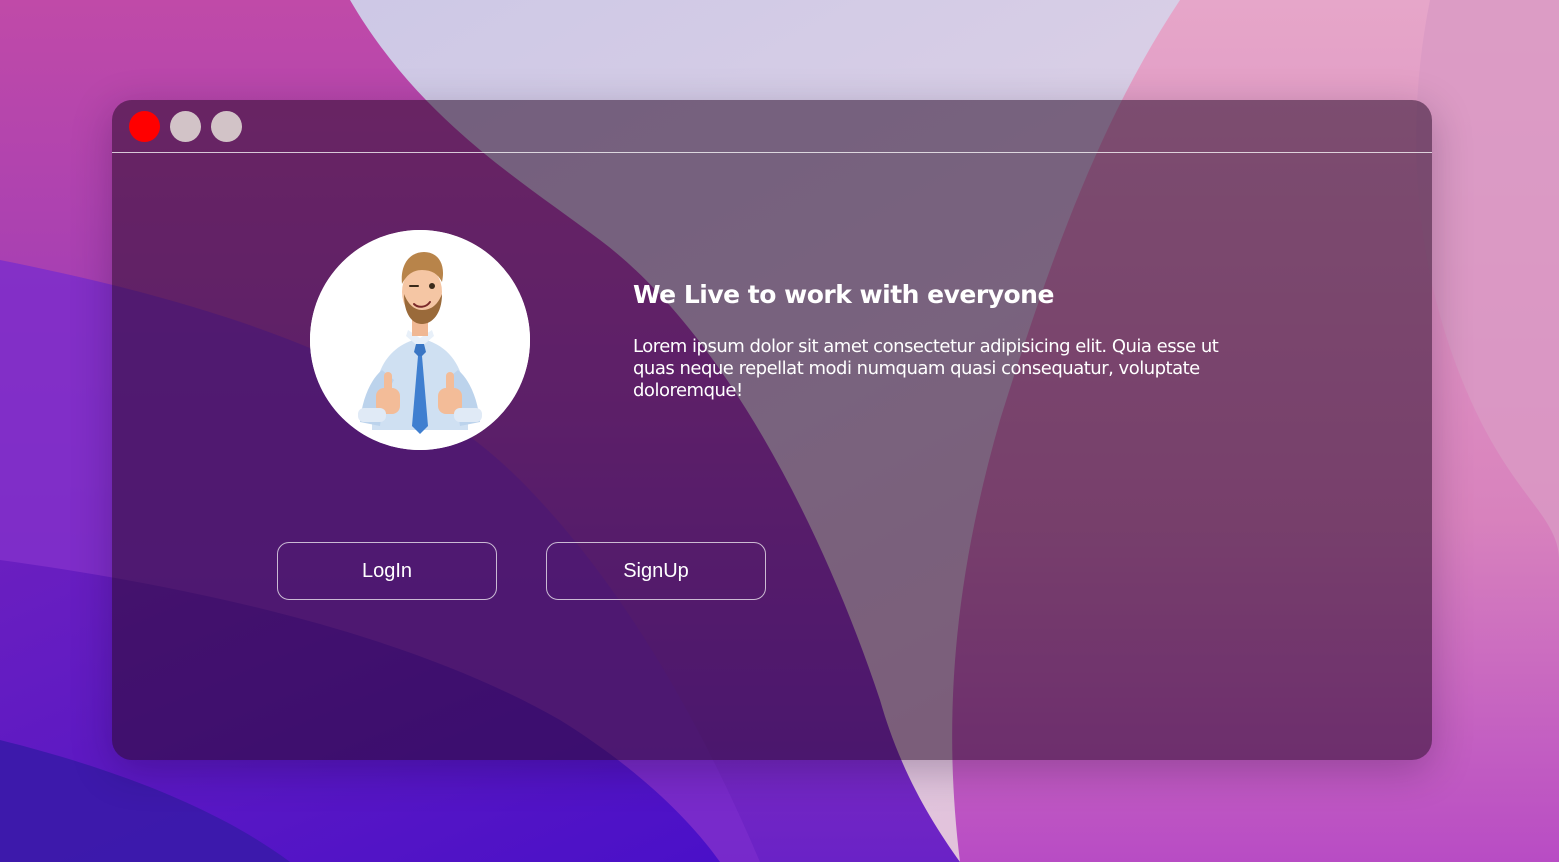 This screenshot has height=862, width=1559. What do you see at coordinates (185, 126) in the screenshot?
I see `minimize-dot-icon` at bounding box center [185, 126].